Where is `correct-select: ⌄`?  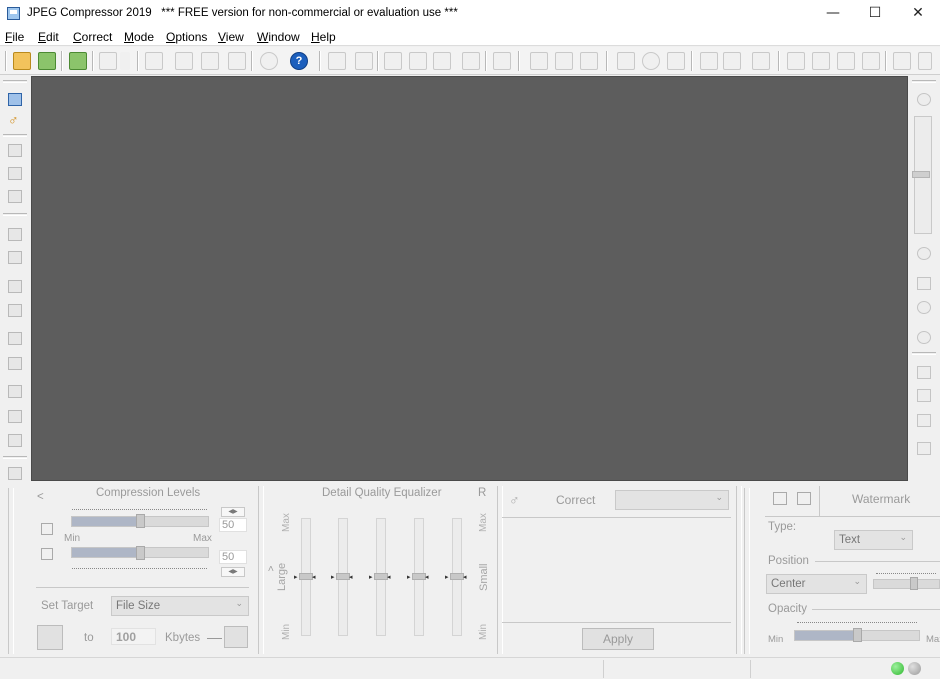
correct-select: ⌄ is located at coordinates (672, 500).